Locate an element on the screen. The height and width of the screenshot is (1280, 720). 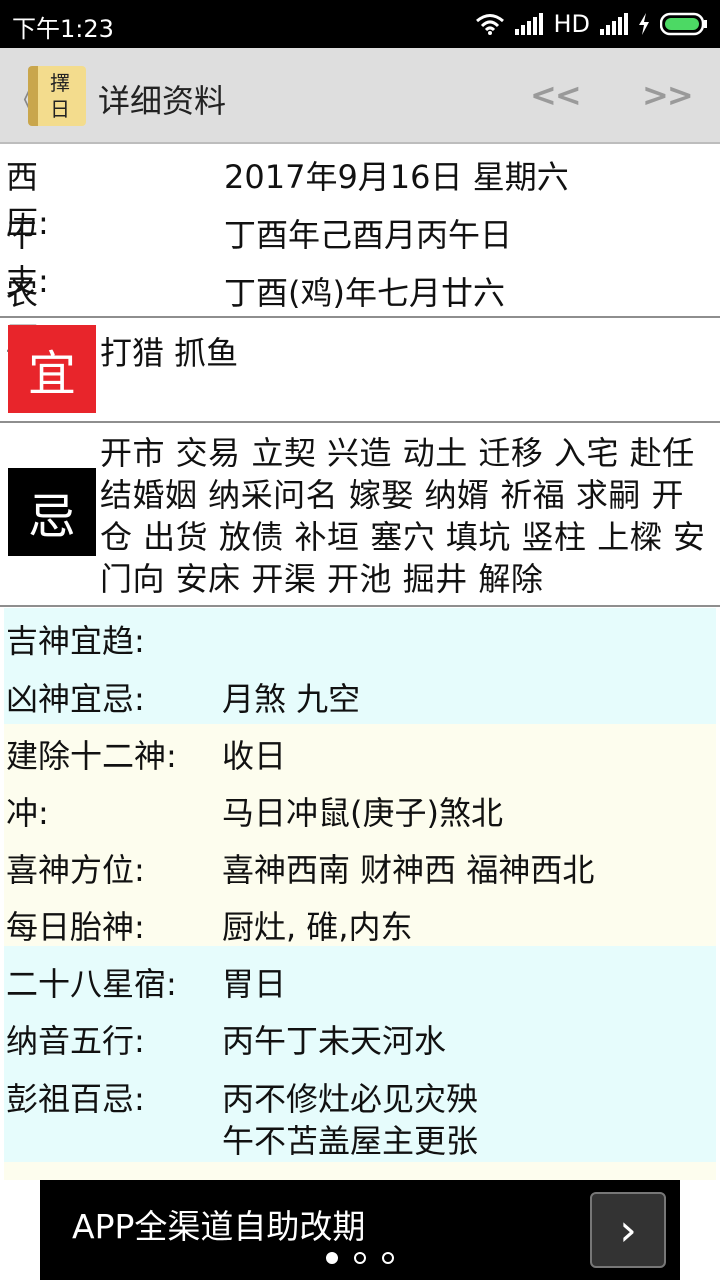
info-label: 二十八星宿: is located at coordinates (91, 984).